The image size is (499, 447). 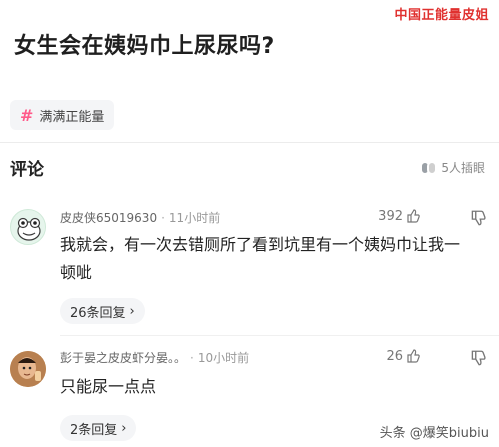 I want to click on question-title: 女生会在姨妈巾上尿尿吗?, so click(x=144, y=46).